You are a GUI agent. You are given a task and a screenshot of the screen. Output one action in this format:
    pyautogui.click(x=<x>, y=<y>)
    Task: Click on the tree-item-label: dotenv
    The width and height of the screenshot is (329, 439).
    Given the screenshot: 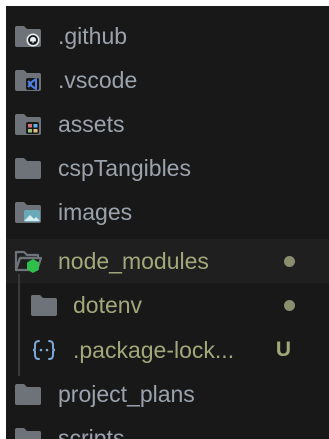 What is the action you would take?
    pyautogui.click(x=108, y=305)
    